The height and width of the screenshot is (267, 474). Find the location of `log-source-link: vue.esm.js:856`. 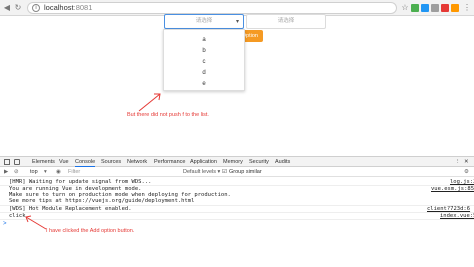

log-source-link: vue.esm.js:856 is located at coordinates (452, 189).